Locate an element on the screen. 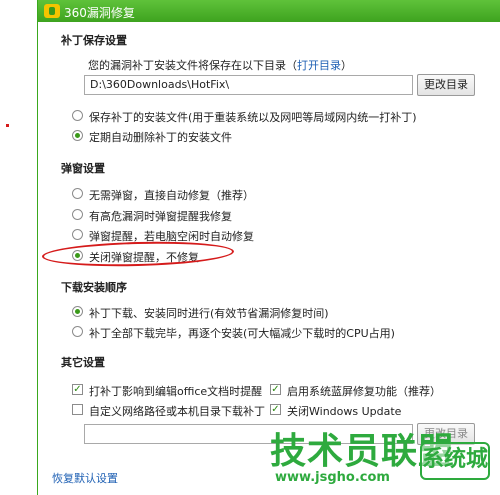 This screenshot has height=495, width=500. radio-label: 补丁下载、安装同时进行(有效节省漏洞修复时间) is located at coordinates (209, 313).